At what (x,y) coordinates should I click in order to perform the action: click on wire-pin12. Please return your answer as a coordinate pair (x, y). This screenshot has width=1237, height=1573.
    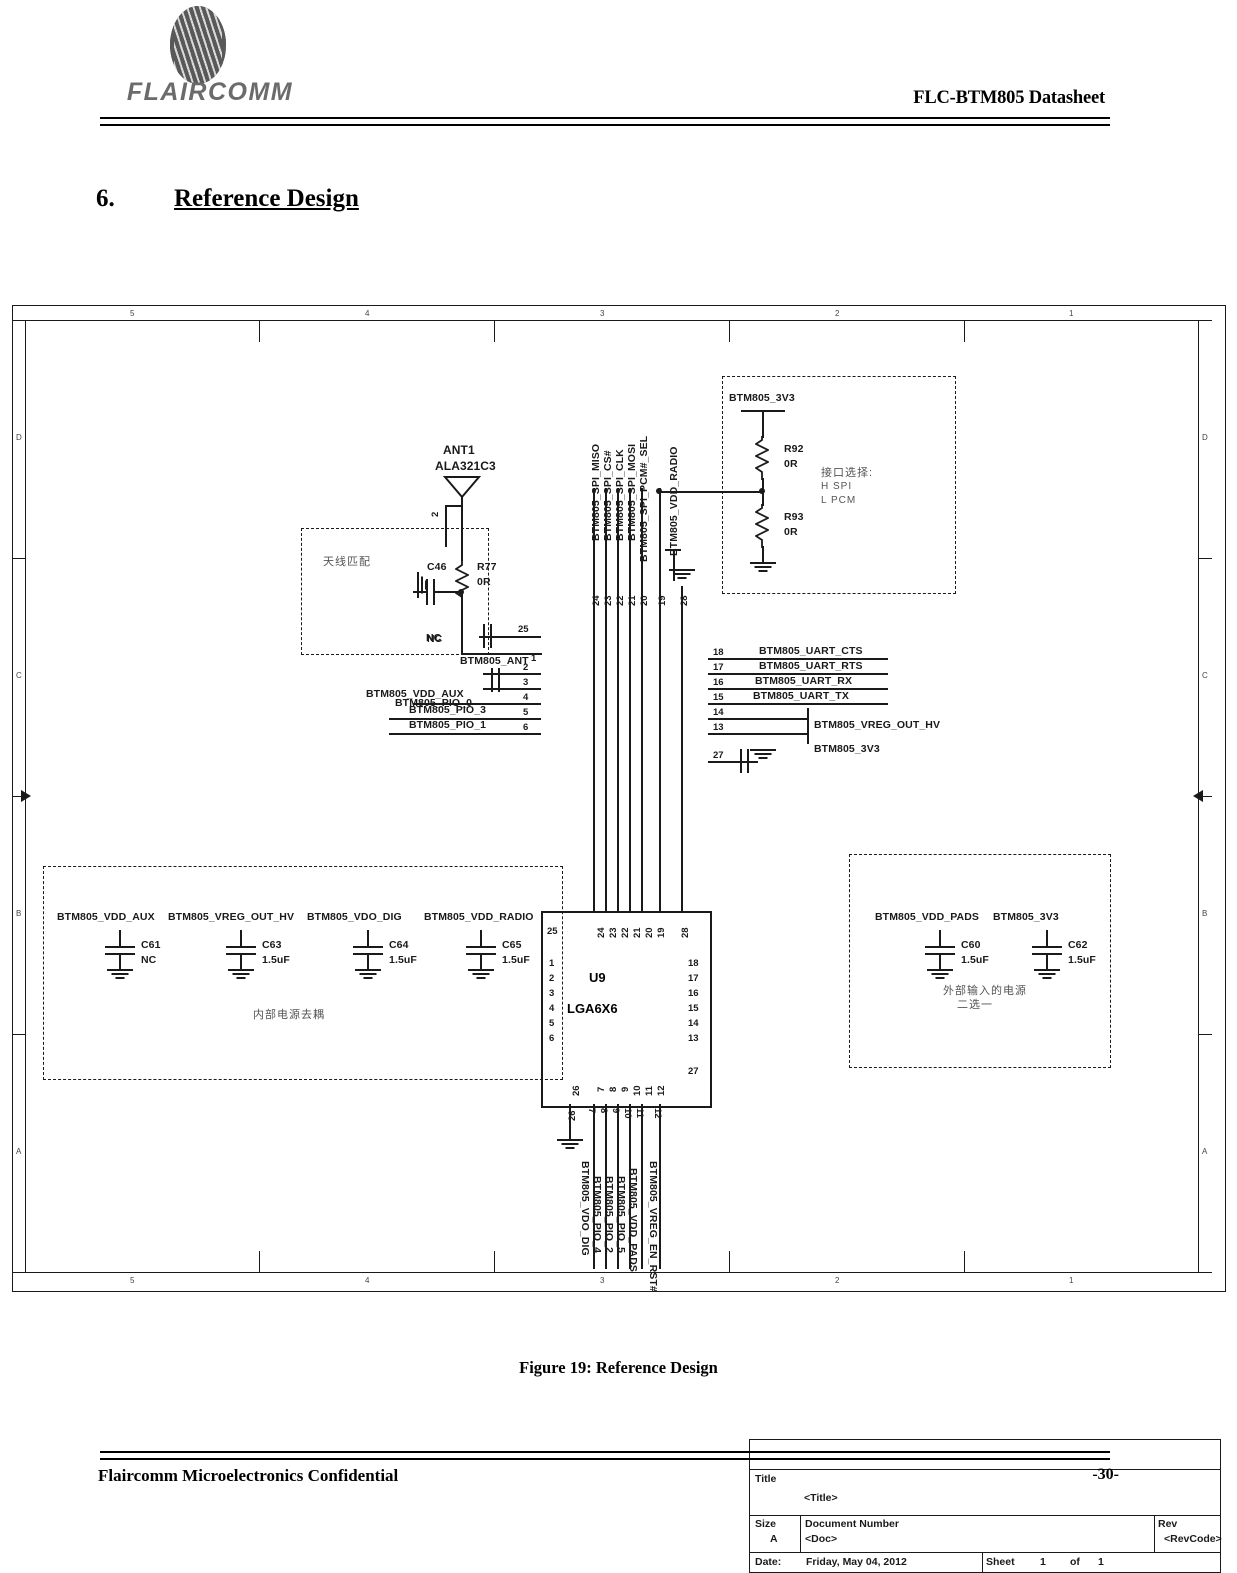
    Looking at the image, I should click on (660, 1186).